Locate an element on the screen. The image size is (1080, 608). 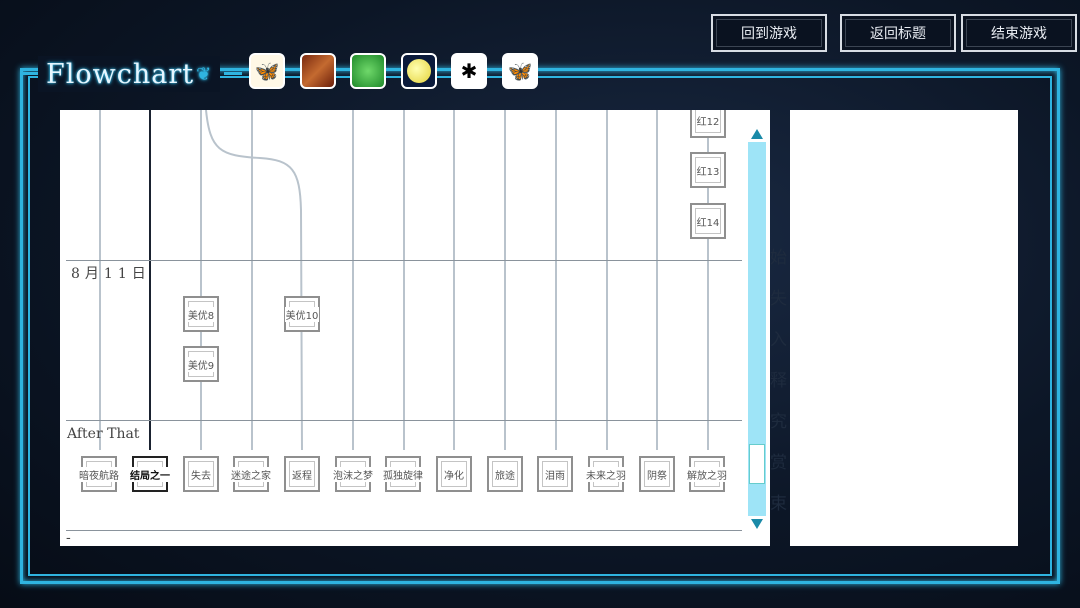
spider-icon: ✱ is located at coordinates (469, 71).